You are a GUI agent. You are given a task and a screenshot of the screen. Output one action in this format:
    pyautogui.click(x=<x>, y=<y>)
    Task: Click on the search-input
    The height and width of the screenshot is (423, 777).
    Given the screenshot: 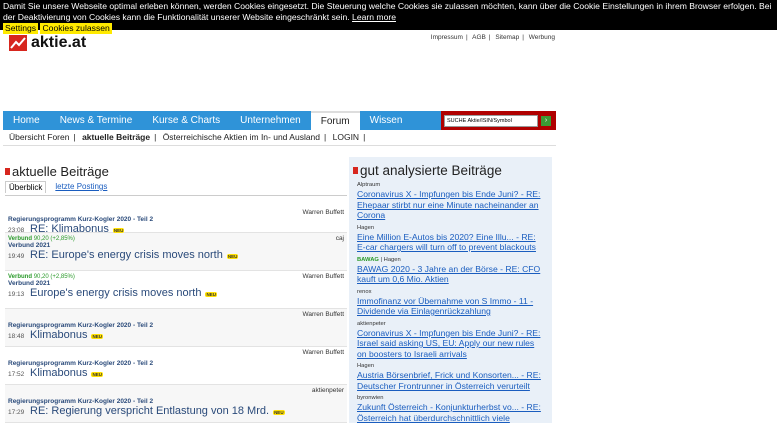 What is the action you would take?
    pyautogui.click(x=491, y=120)
    